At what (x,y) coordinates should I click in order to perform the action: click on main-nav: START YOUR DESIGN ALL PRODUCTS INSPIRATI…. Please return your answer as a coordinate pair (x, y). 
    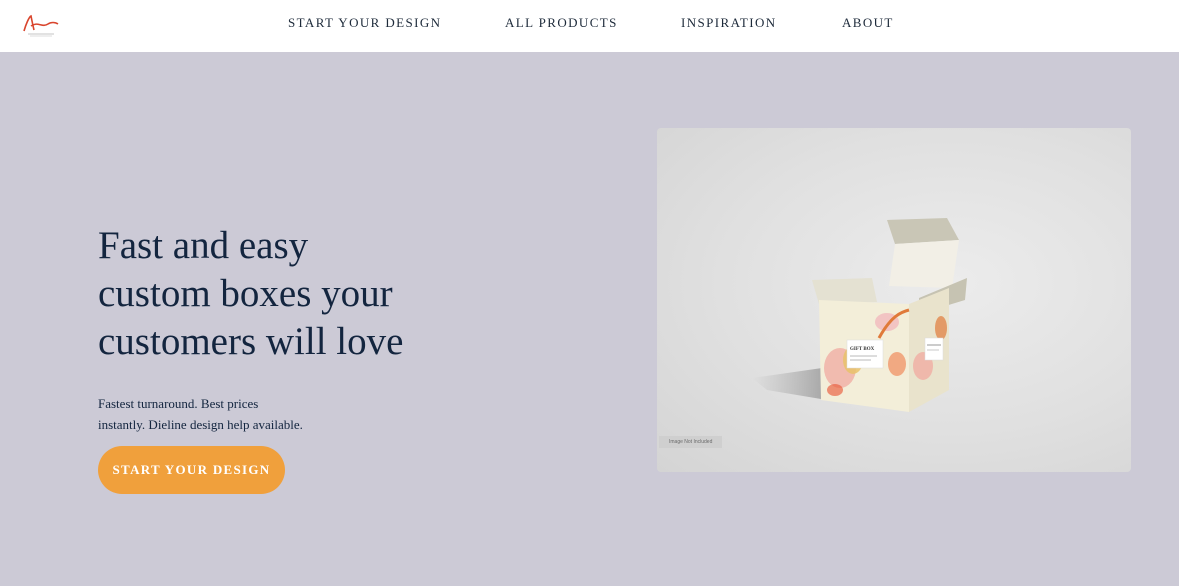
    Looking at the image, I should click on (589, 23).